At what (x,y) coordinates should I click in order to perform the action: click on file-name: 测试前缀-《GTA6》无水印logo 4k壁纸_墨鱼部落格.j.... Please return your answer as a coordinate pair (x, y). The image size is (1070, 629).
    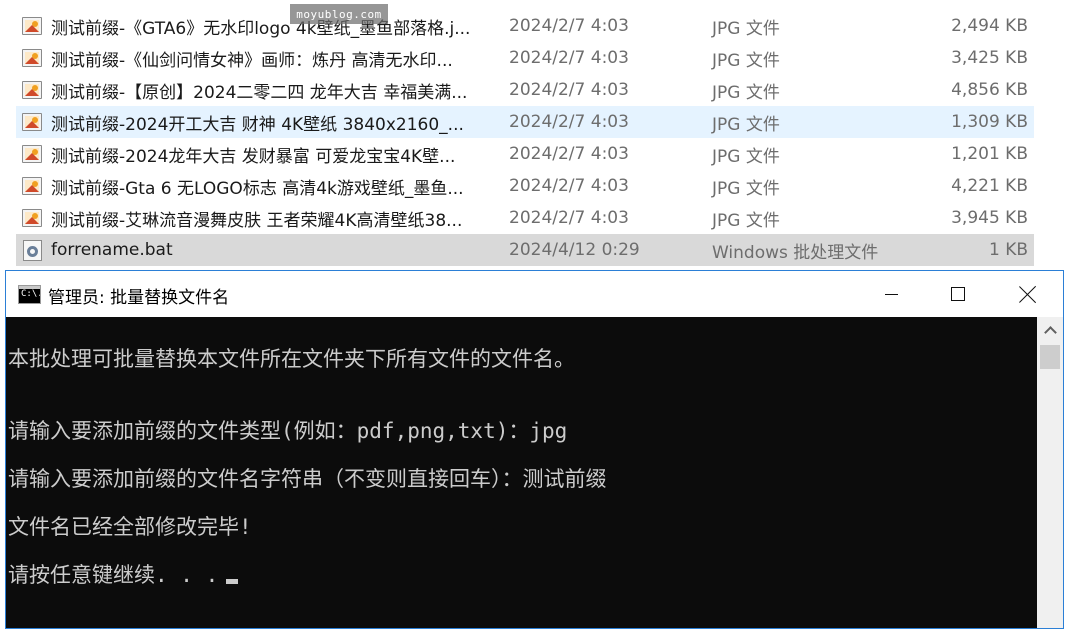
    Looking at the image, I should click on (261, 28).